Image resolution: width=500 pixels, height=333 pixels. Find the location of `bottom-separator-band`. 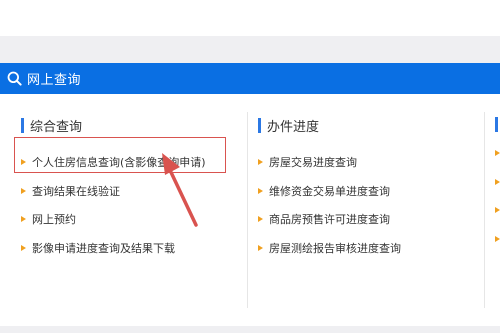

bottom-separator-band is located at coordinates (250, 329).